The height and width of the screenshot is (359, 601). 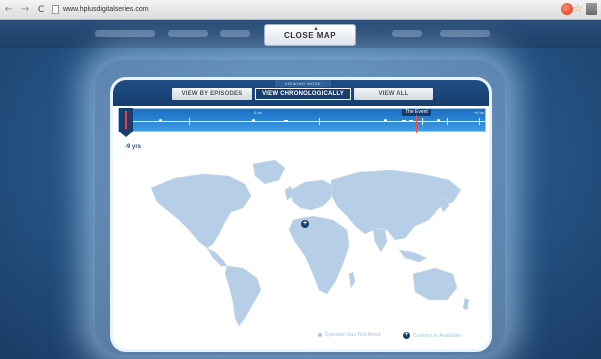 I want to click on legend-available-label: Content is Available, so click(x=437, y=335).